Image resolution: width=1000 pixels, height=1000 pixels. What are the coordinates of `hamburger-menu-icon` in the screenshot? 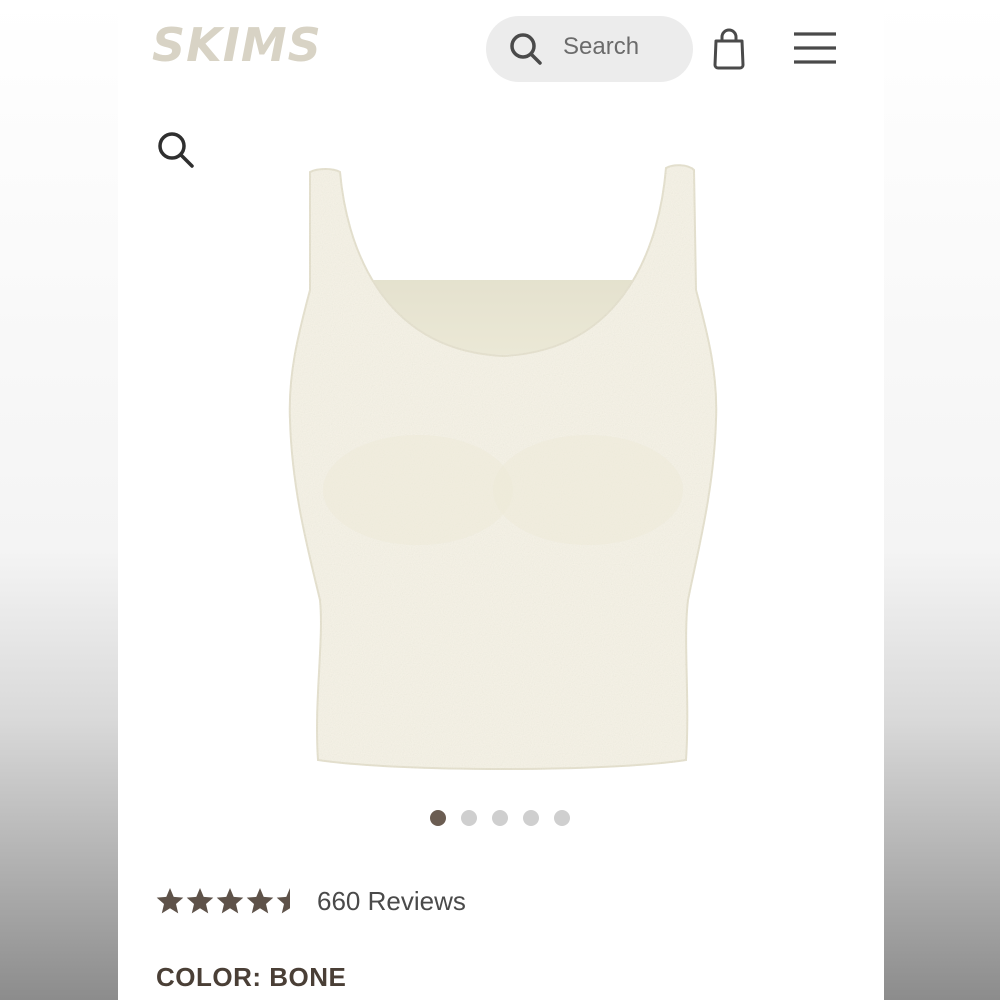 It's located at (815, 48).